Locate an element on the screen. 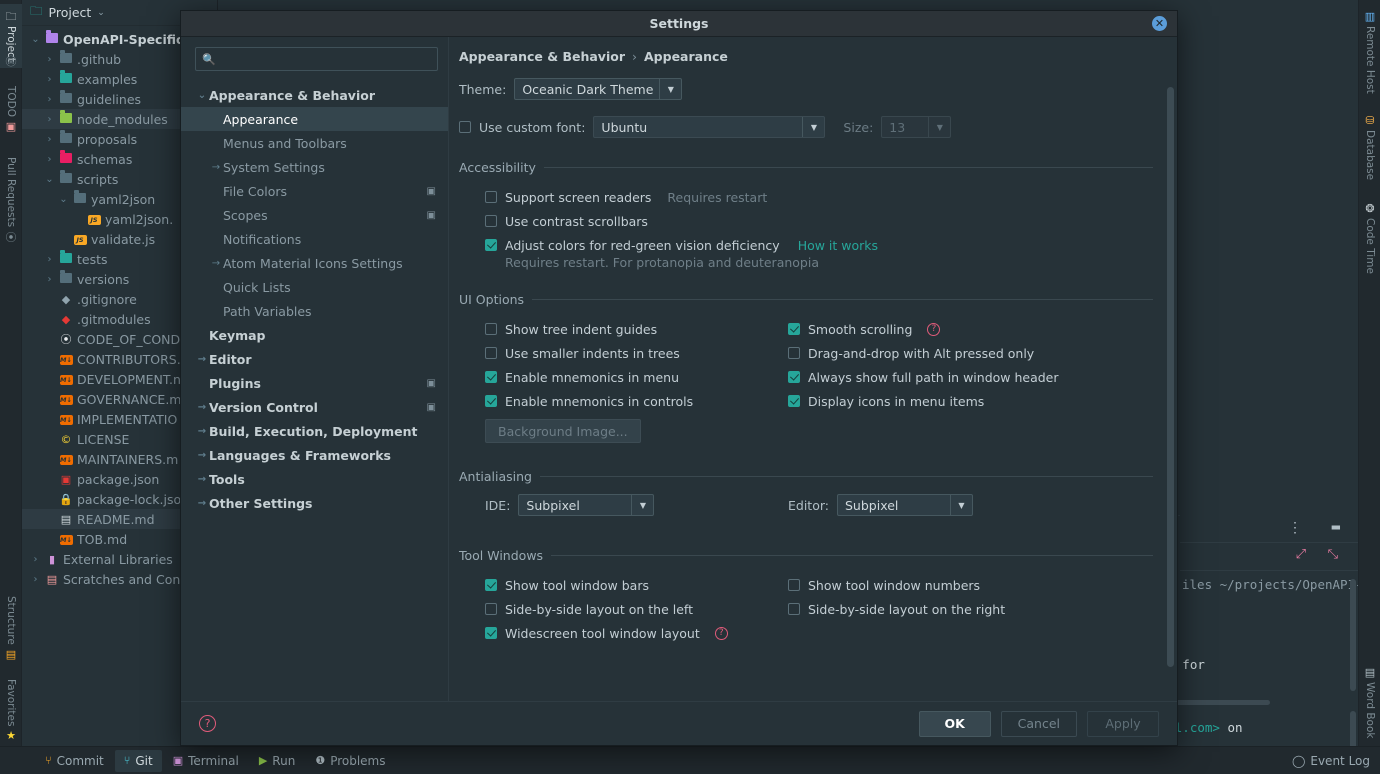 This screenshot has height=774, width=1380. bottom-tab-run: ▶ Run is located at coordinates (277, 761).